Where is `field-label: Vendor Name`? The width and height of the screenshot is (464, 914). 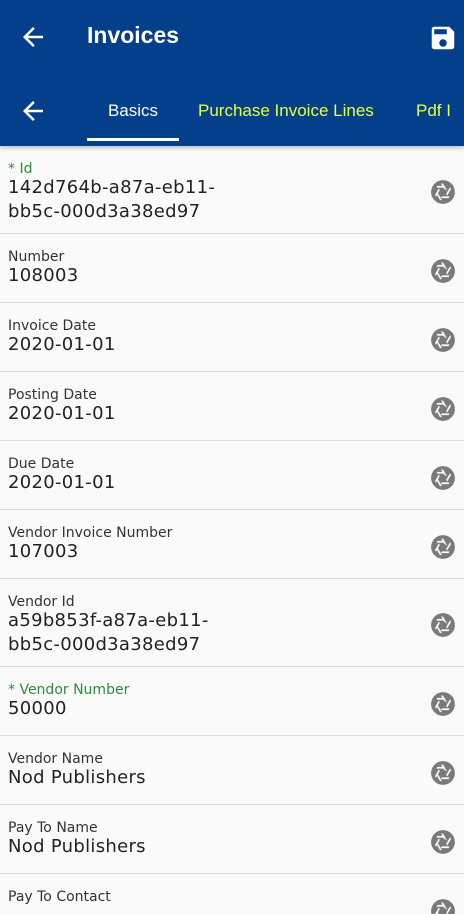 field-label: Vendor Name is located at coordinates (55, 759).